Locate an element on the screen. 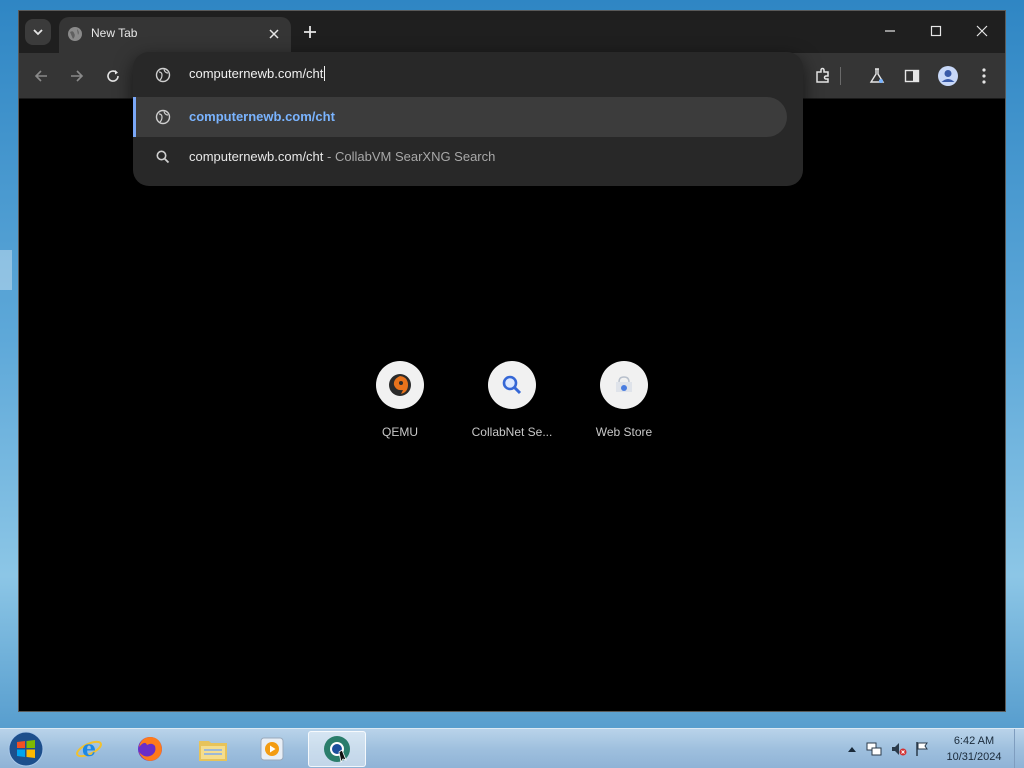 Image resolution: width=1024 pixels, height=768 pixels. minimize-button is located at coordinates (890, 31).